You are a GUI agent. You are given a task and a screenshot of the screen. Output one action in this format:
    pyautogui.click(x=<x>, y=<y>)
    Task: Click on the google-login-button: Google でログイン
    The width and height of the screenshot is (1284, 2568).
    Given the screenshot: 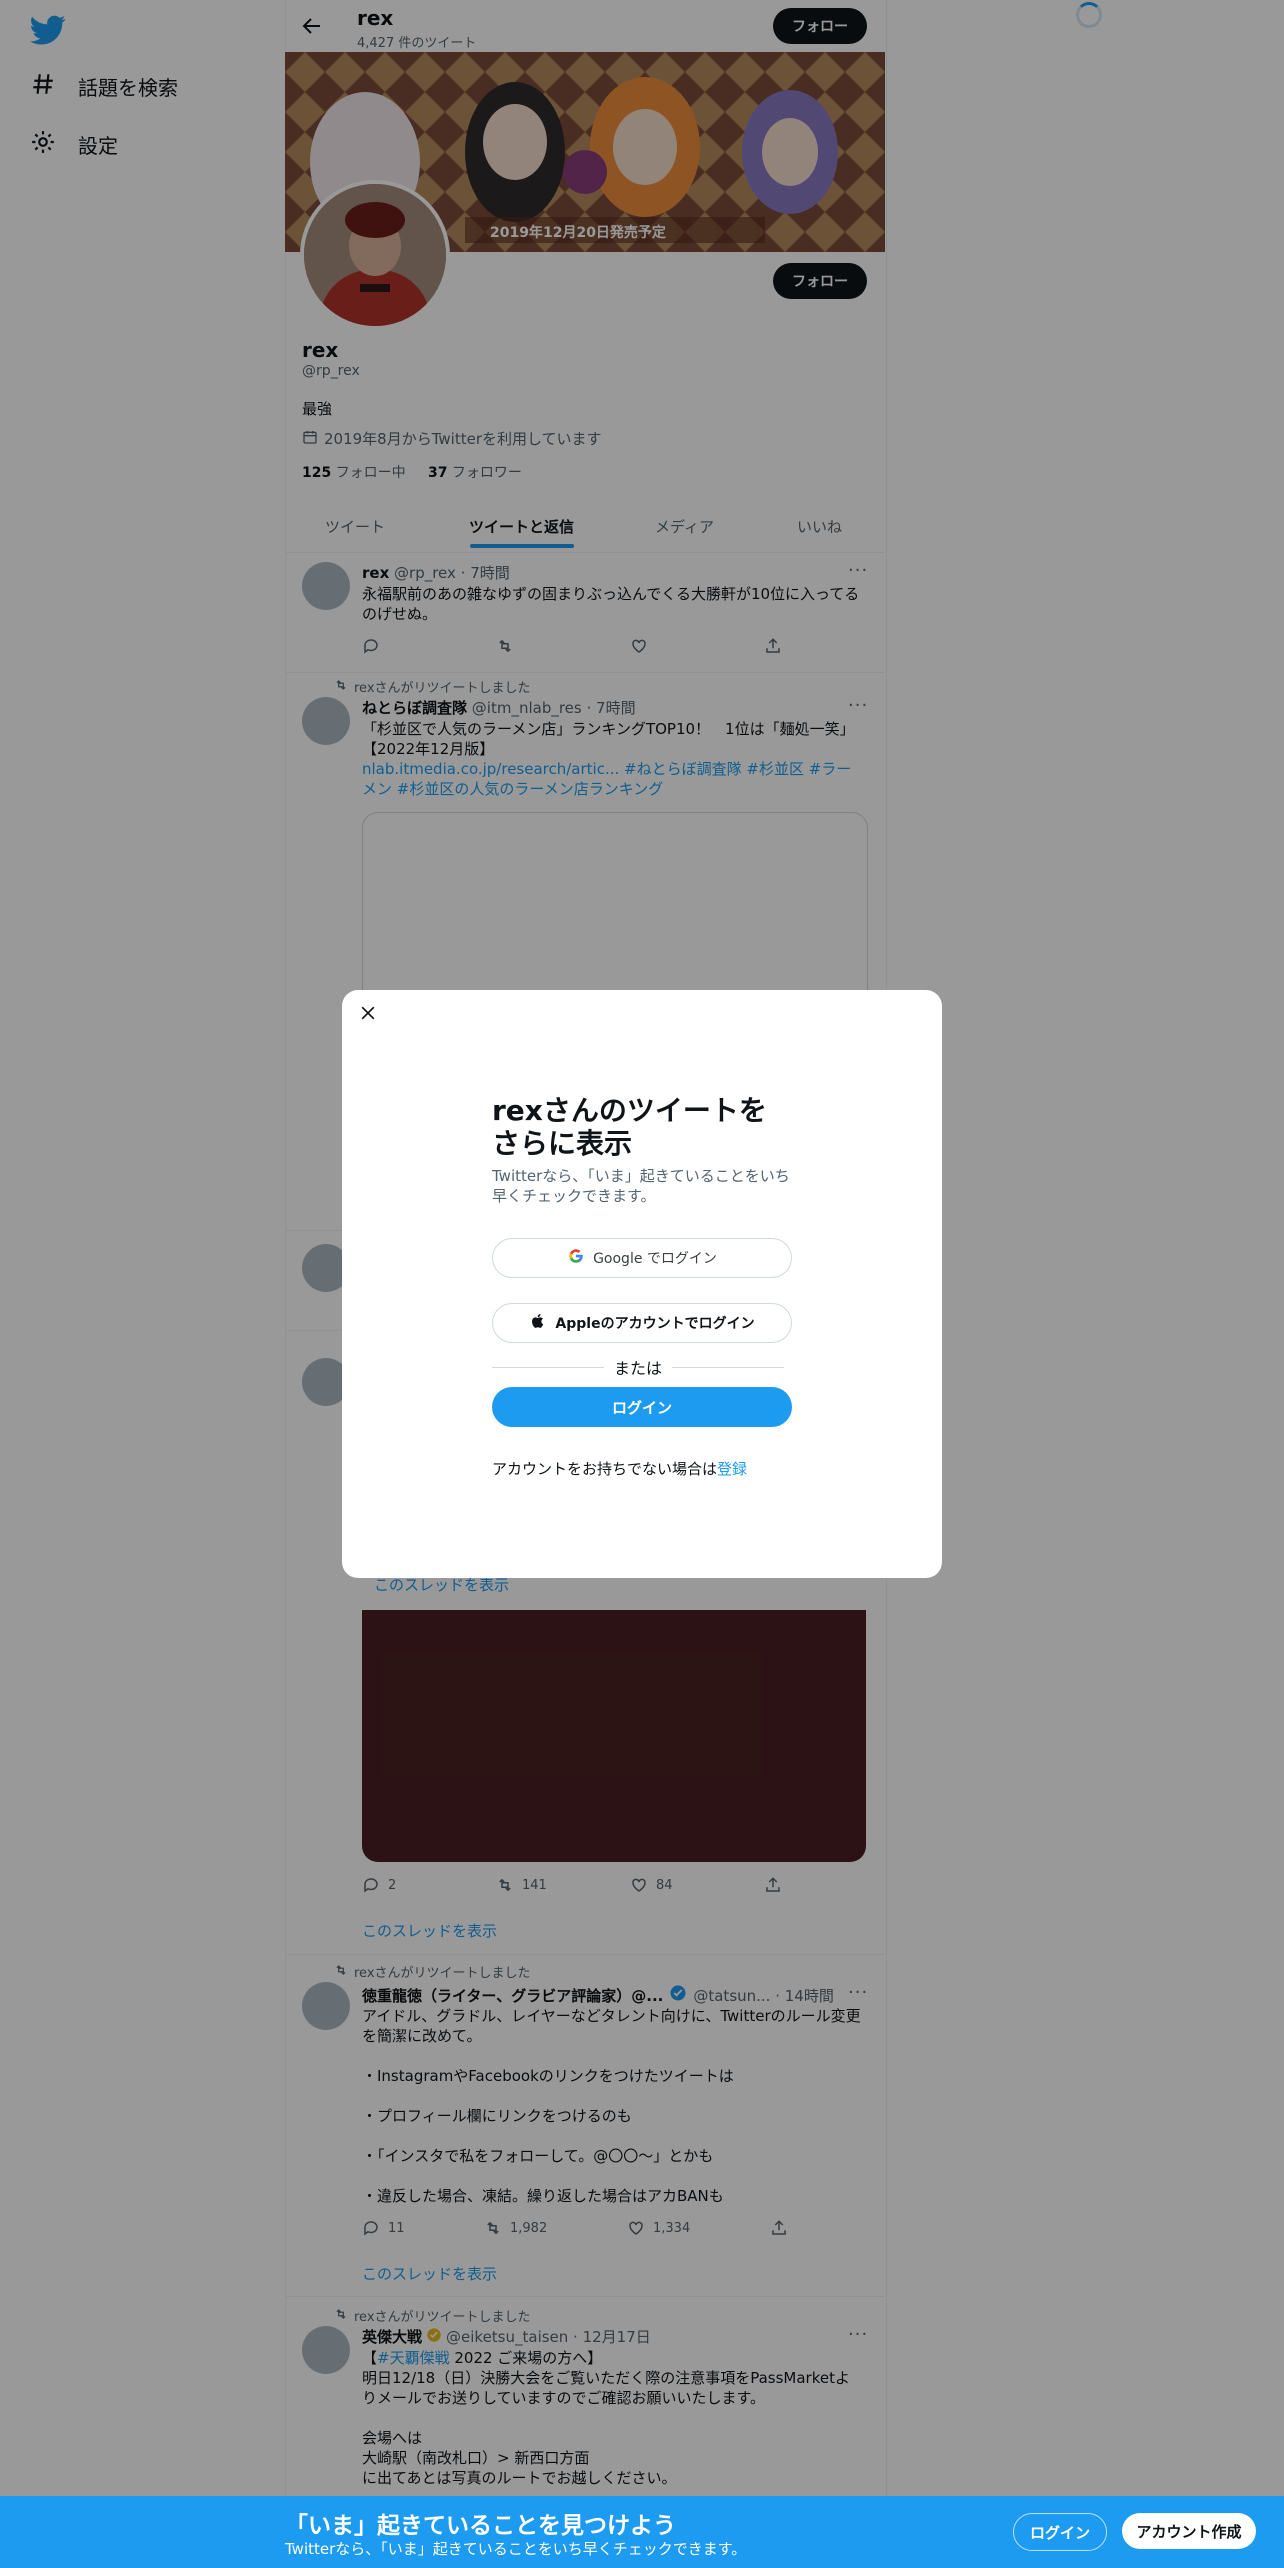 What is the action you would take?
    pyautogui.click(x=642, y=1258)
    